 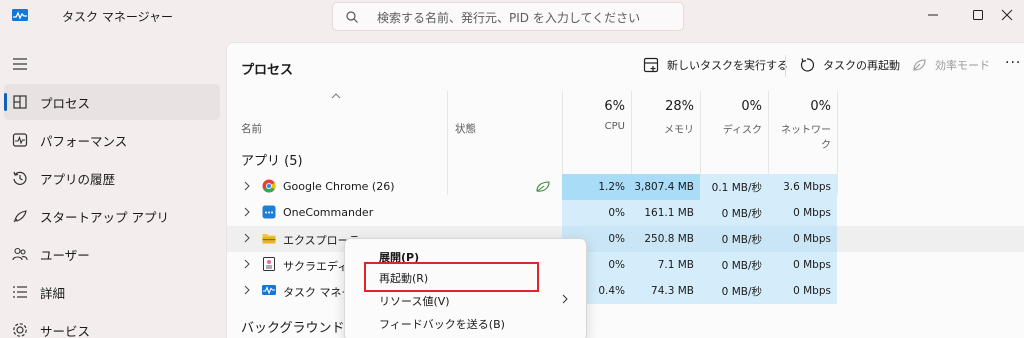 I want to click on title-bar: タスク マネージャー 検索する名前、発行元、PID を入力してください, so click(x=512, y=17).